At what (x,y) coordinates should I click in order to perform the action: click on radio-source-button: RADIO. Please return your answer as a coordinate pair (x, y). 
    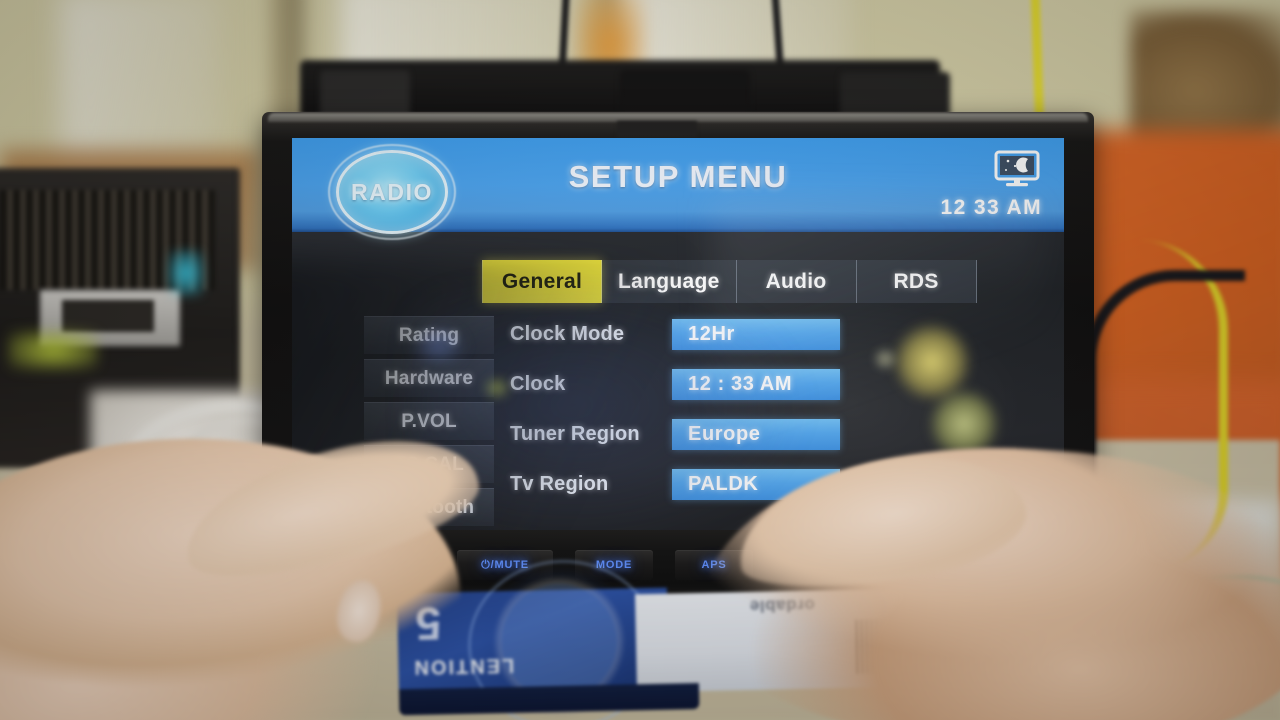
    Looking at the image, I should click on (392, 192).